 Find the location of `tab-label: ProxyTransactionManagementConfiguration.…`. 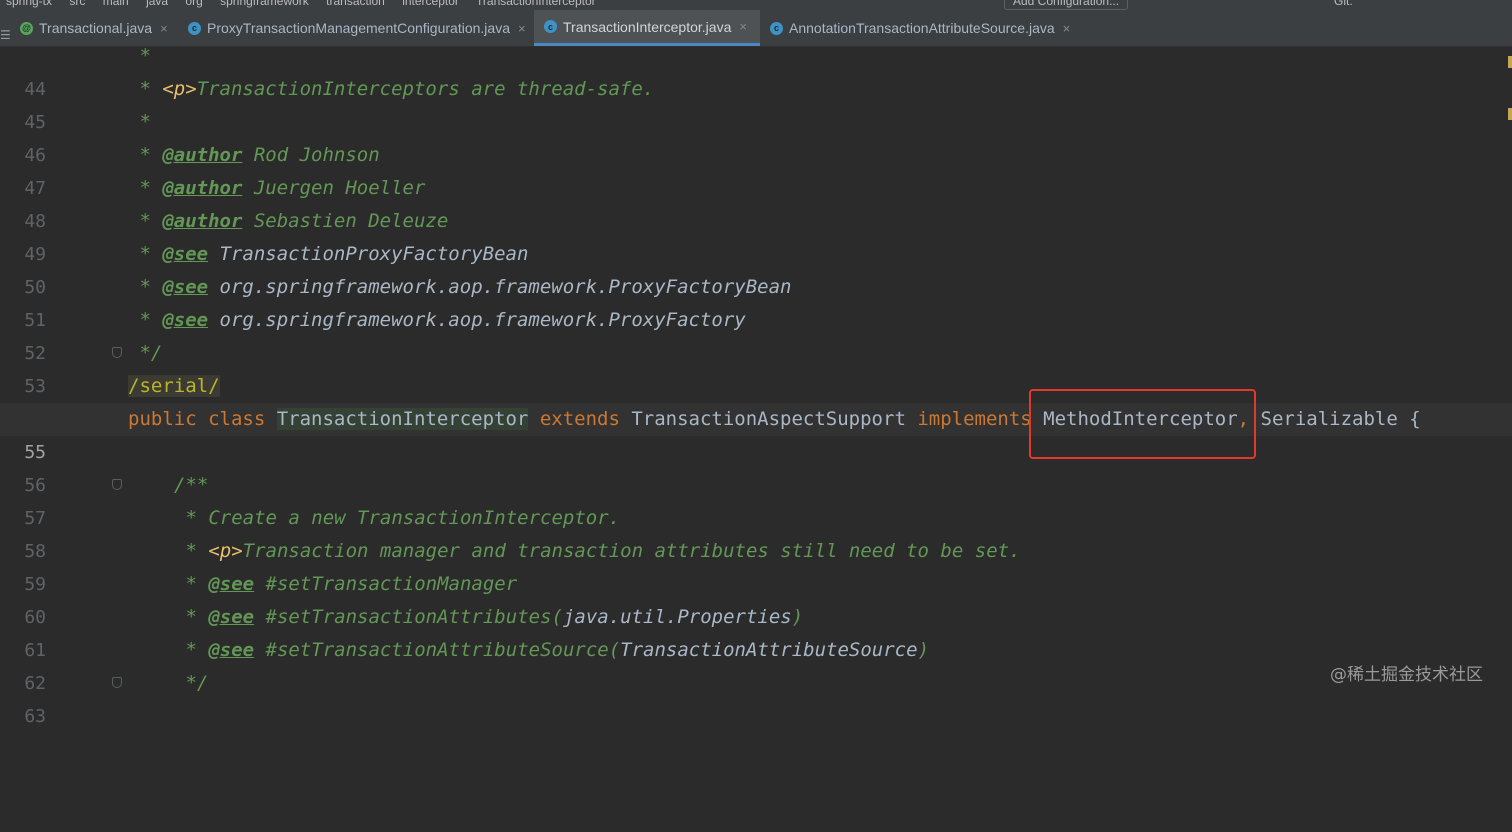

tab-label: ProxyTransactionManagementConfiguration.… is located at coordinates (358, 28).